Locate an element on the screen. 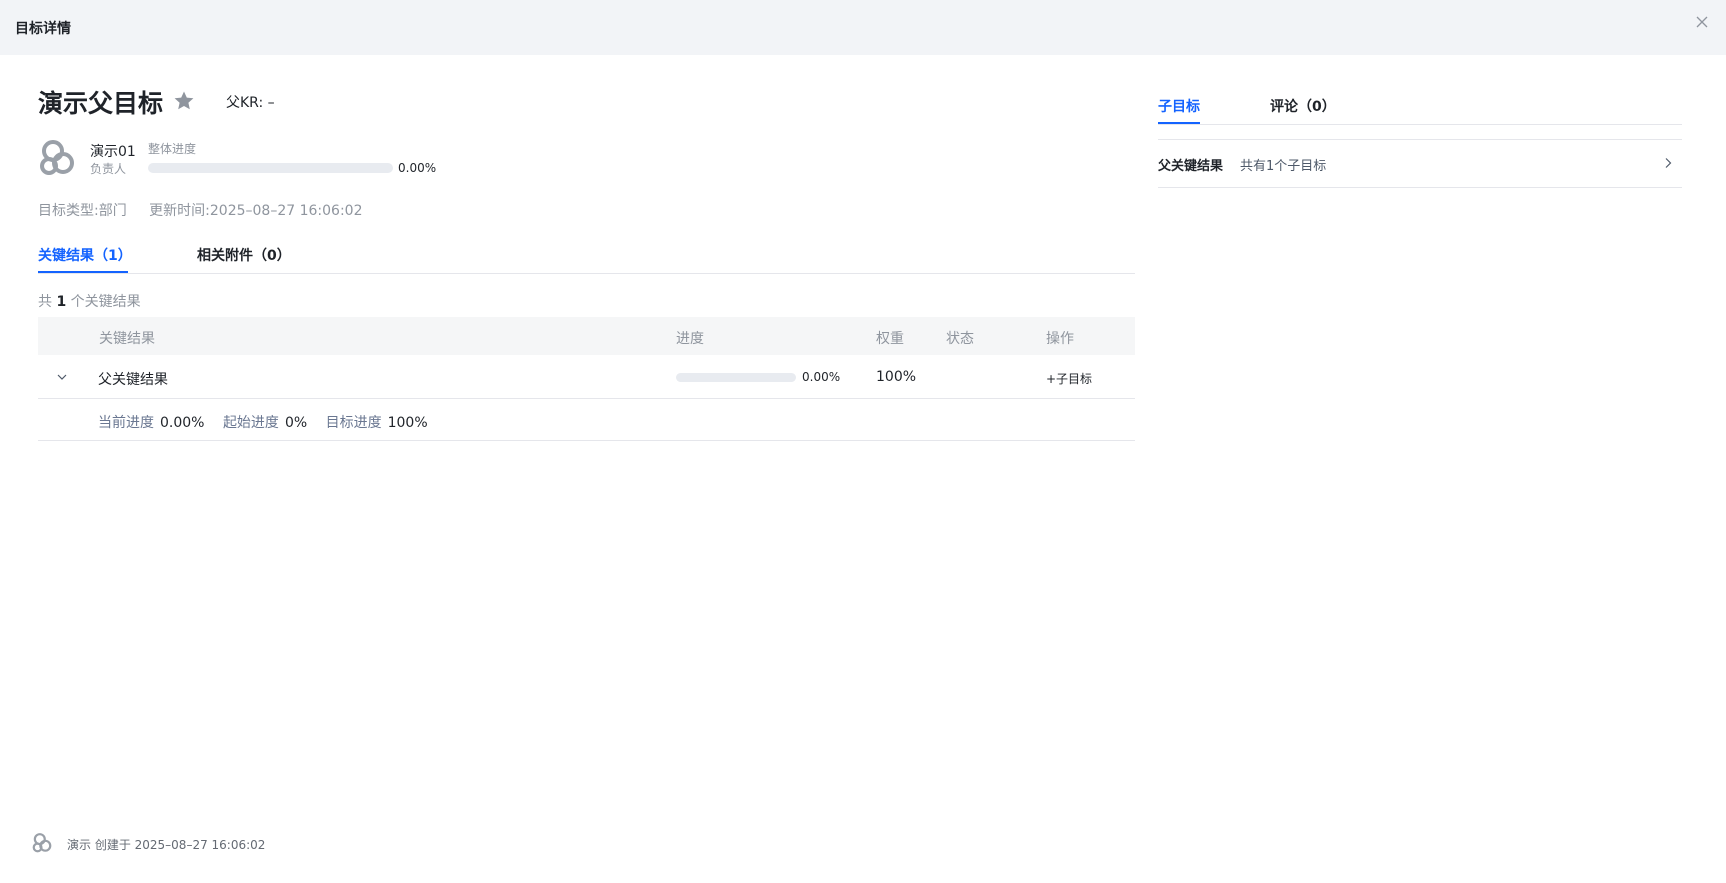 The image size is (1726, 883). updated-label: 更新时间: is located at coordinates (179, 211).